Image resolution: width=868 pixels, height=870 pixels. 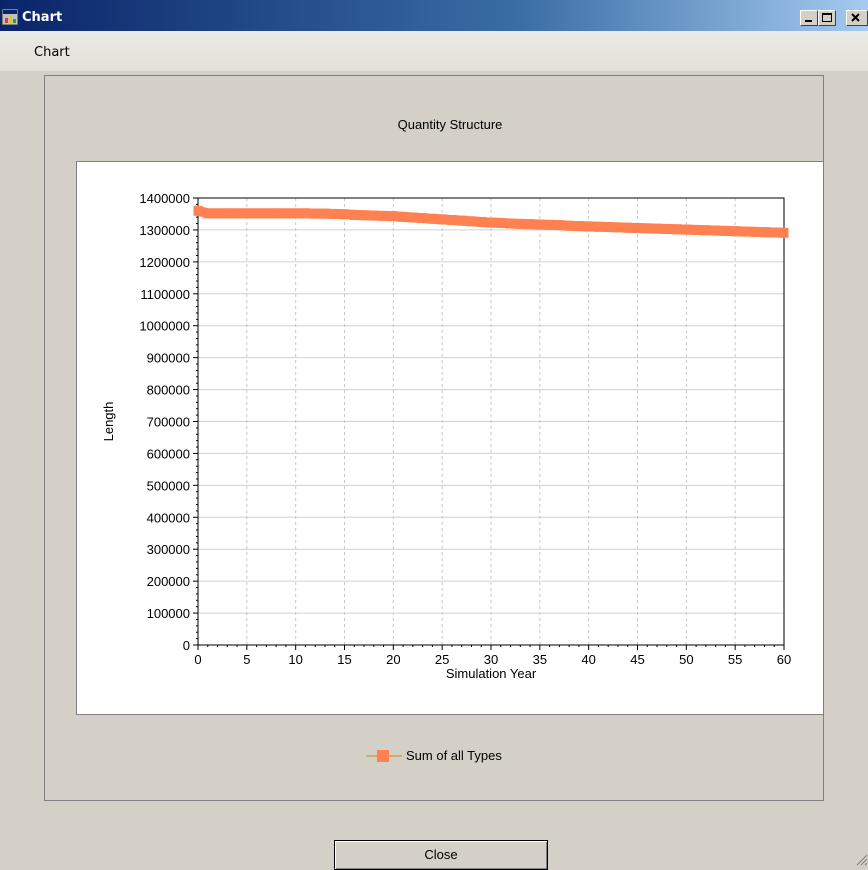 What do you see at coordinates (434, 51) in the screenshot?
I see `menu-bar` at bounding box center [434, 51].